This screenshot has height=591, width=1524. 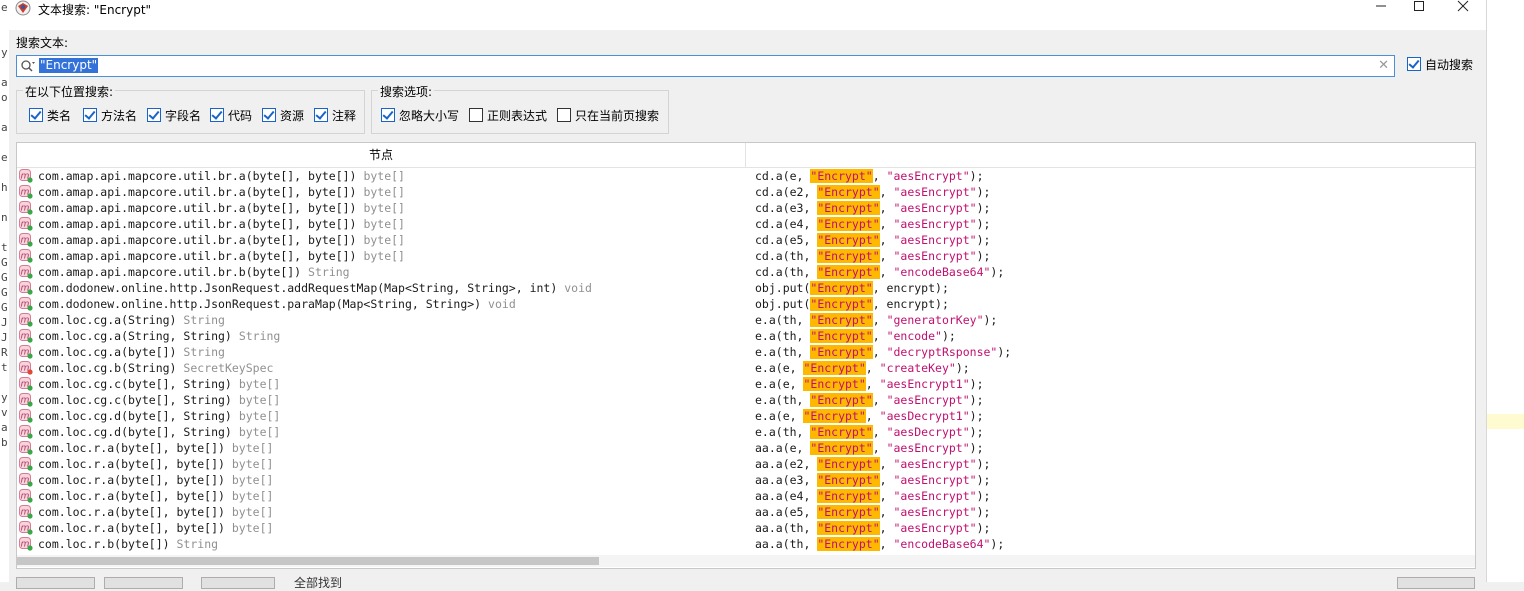 I want to click on search-in-class-checkbox: 类名, so click(x=50, y=116).